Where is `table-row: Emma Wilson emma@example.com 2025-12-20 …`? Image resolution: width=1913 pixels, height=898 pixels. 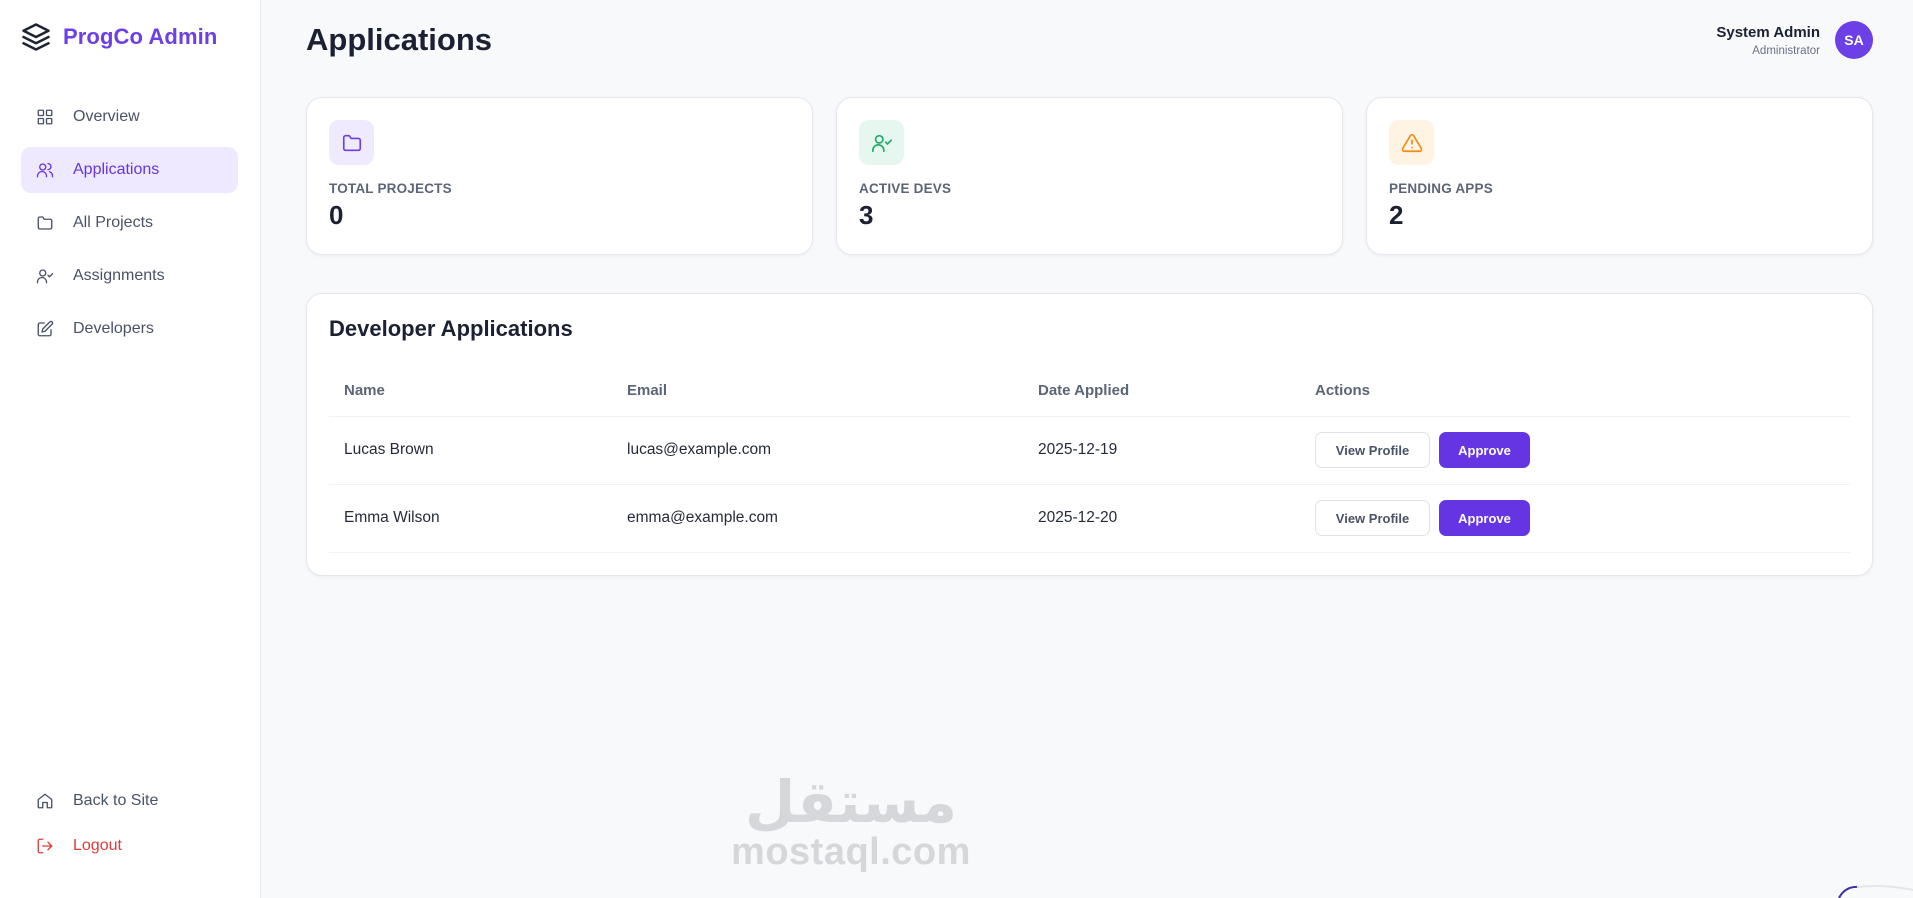 table-row: Emma Wilson emma@example.com 2025-12-20 … is located at coordinates (1089, 518).